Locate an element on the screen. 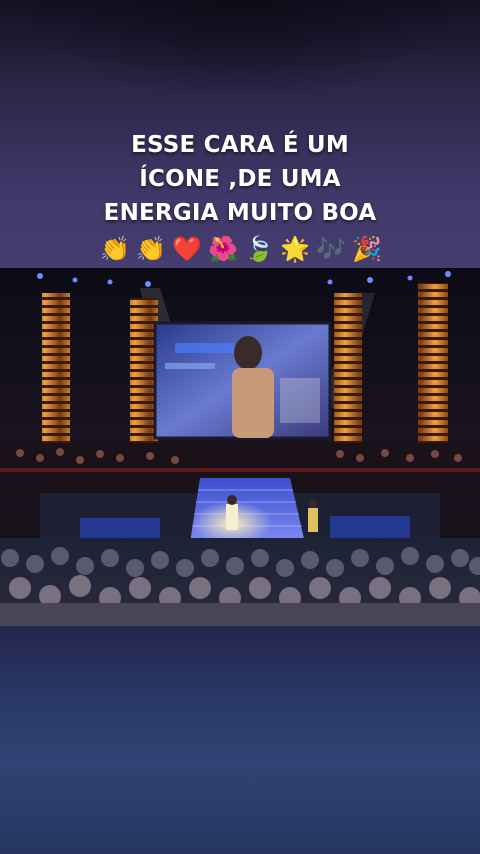 This screenshot has width=480, height=854. caption-emoji-row: 👏 👏 ❤️ 🌺 🍃 🌟 🎶 🎉 is located at coordinates (240, 249).